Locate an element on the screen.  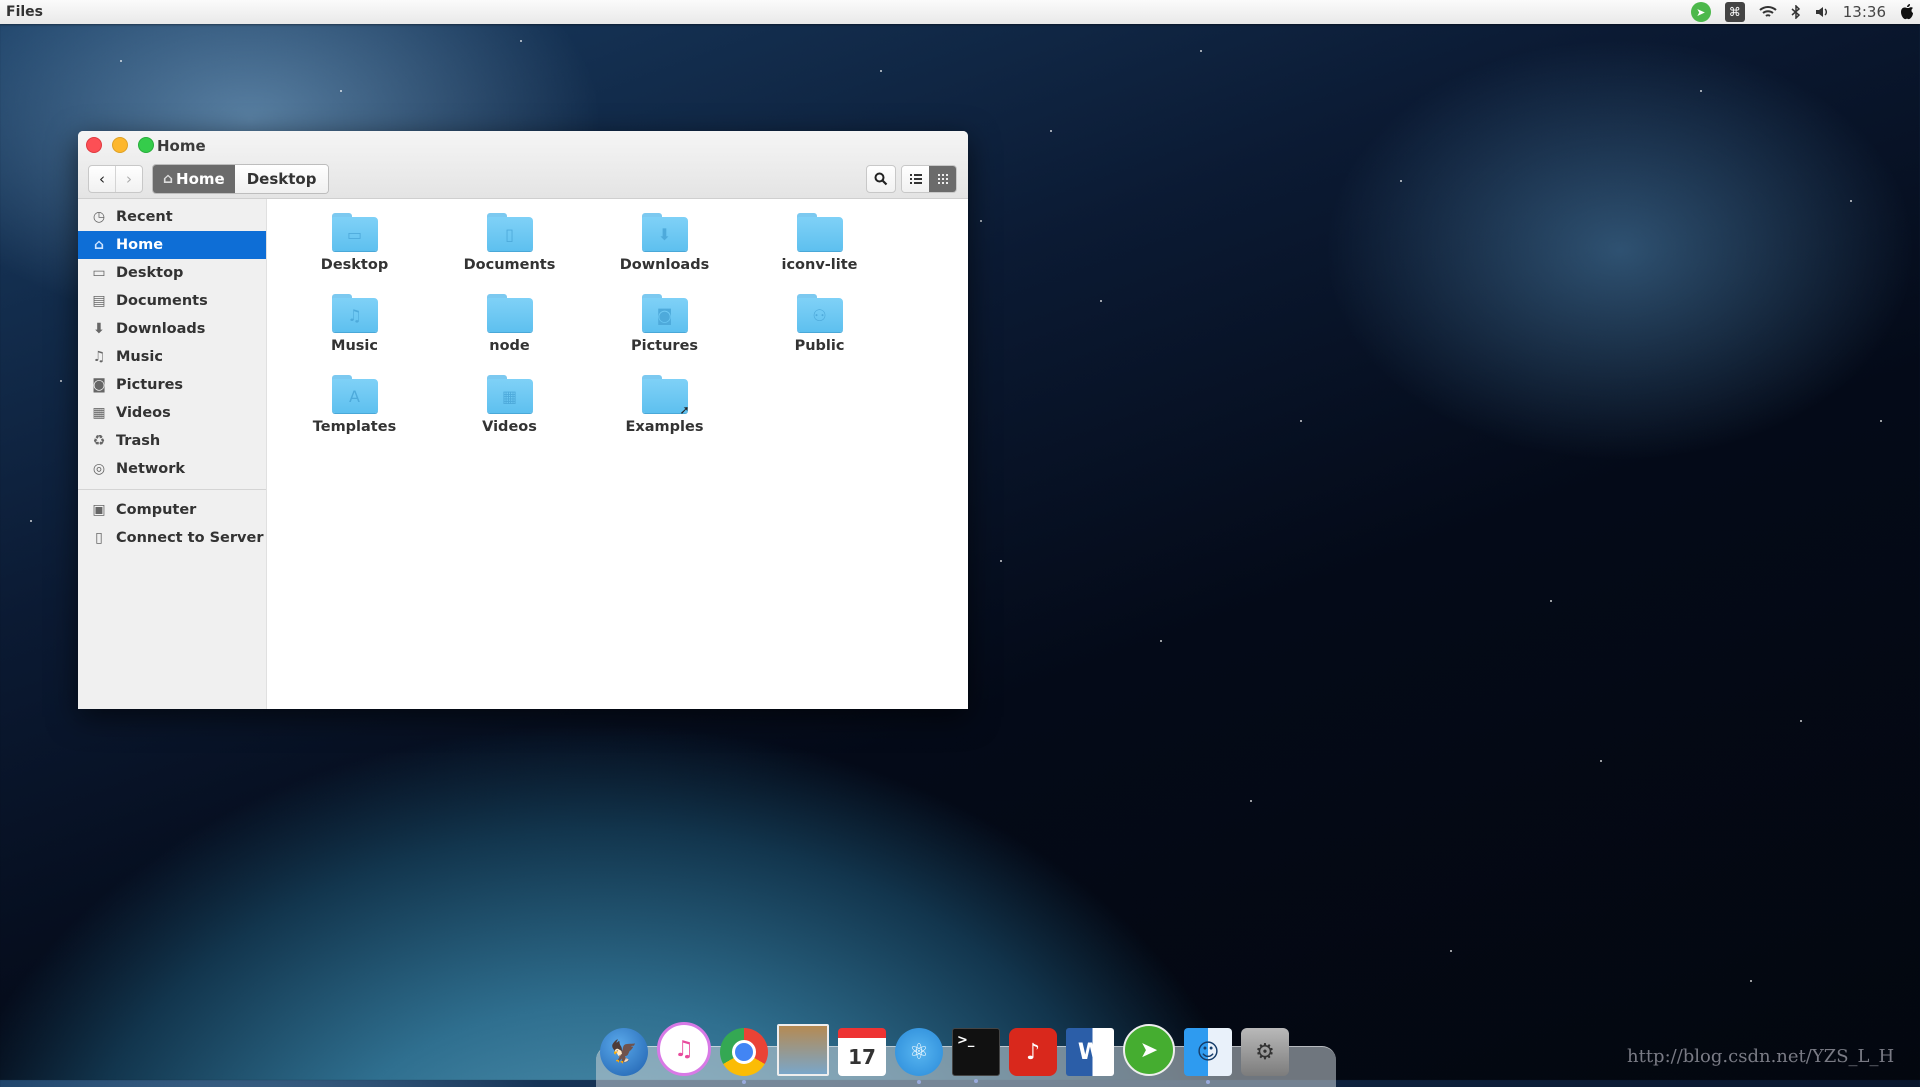
sidebar-item-label: Desktop is located at coordinates (150, 273).